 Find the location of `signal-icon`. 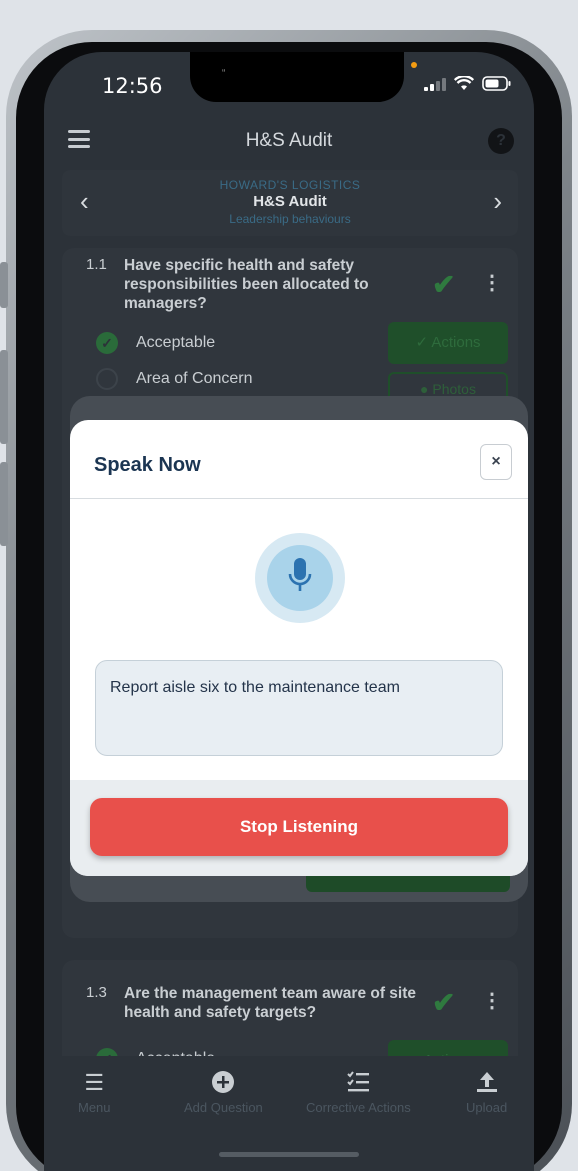

signal-icon is located at coordinates (435, 84).